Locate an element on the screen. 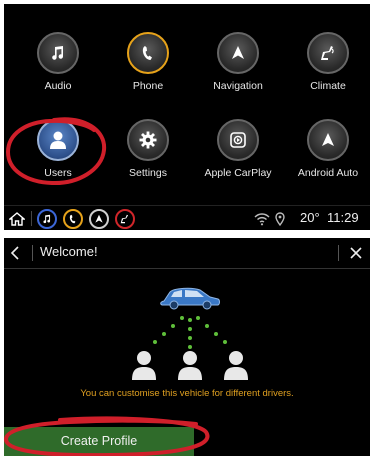  app-label: Settings is located at coordinates (148, 173).